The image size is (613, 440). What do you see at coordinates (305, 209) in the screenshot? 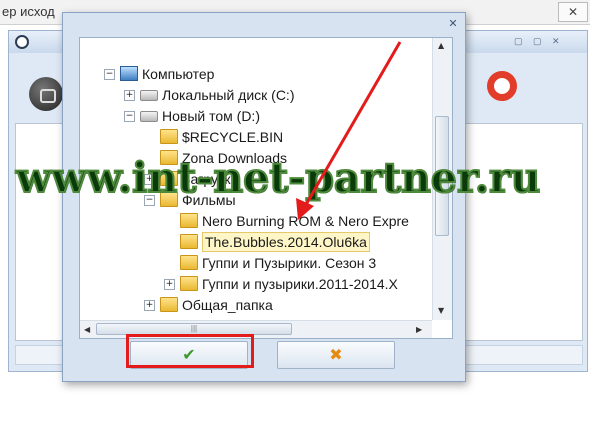
I see `arrow-head` at bounding box center [305, 209].